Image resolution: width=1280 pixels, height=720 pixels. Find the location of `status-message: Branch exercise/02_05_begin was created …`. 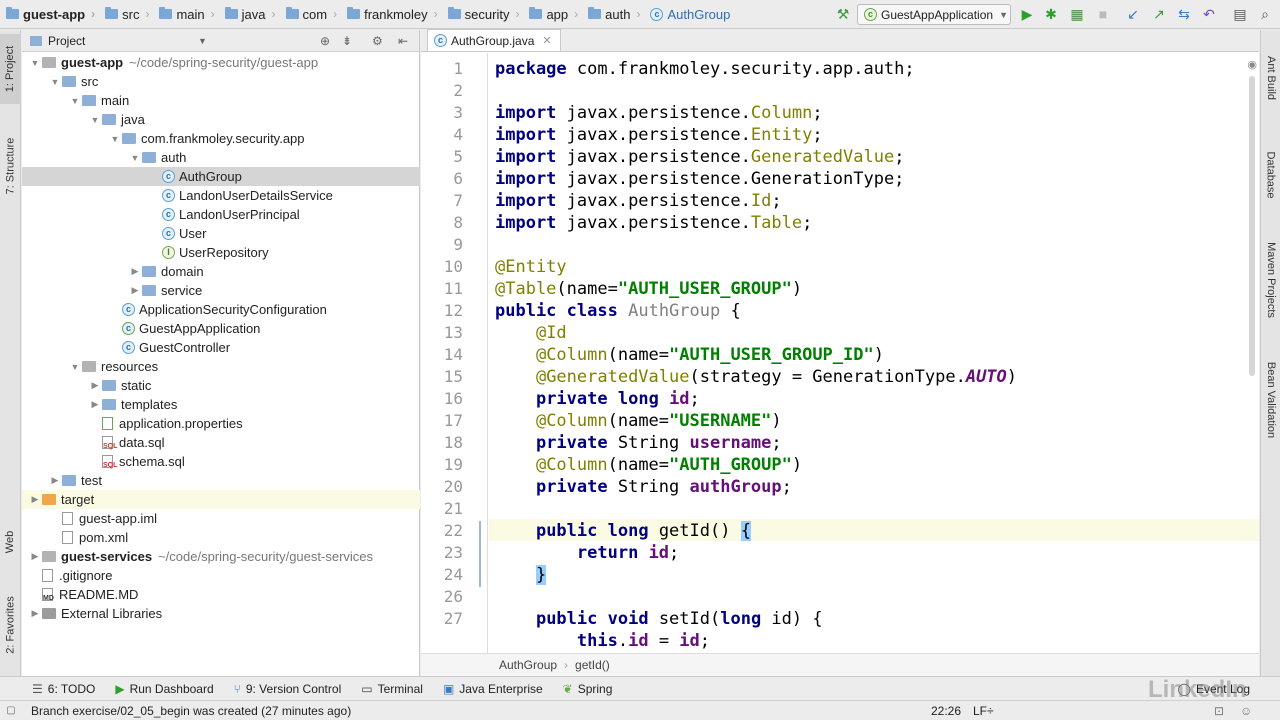

status-message: Branch exercise/02_05_begin was created … is located at coordinates (191, 711).